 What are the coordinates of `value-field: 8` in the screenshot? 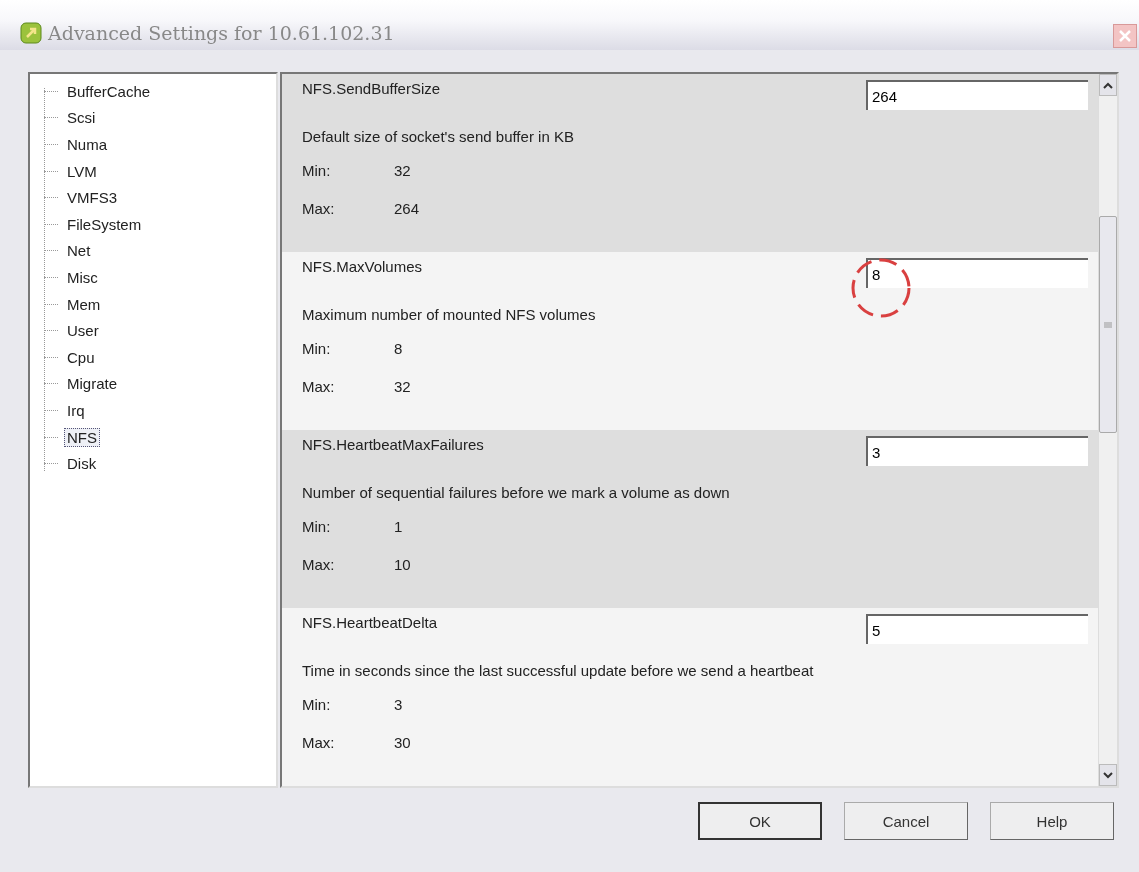 It's located at (977, 273).